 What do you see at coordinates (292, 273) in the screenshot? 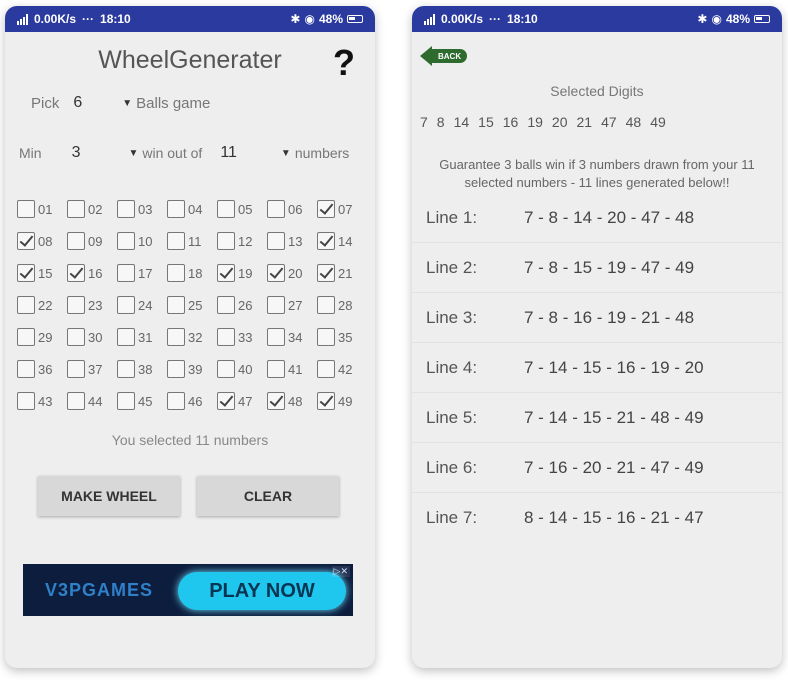
I see `number-checkbox-item: 20` at bounding box center [292, 273].